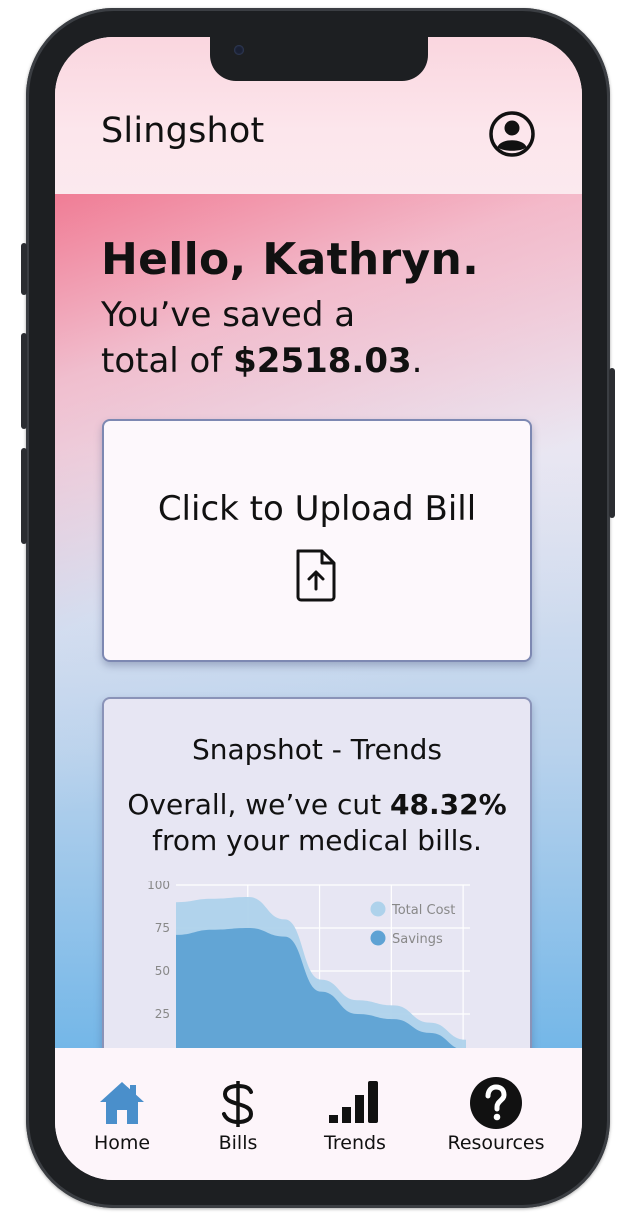 The height and width of the screenshot is (1220, 634). Describe the element at coordinates (322, 361) in the screenshot. I see `savings-amount: $2518.03` at that location.